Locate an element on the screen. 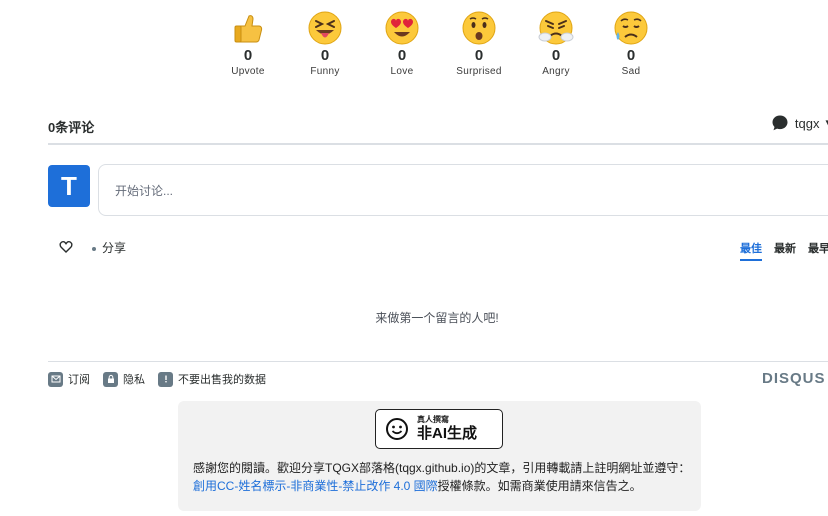 The width and height of the screenshot is (828, 516). smiley-icon is located at coordinates (397, 429).